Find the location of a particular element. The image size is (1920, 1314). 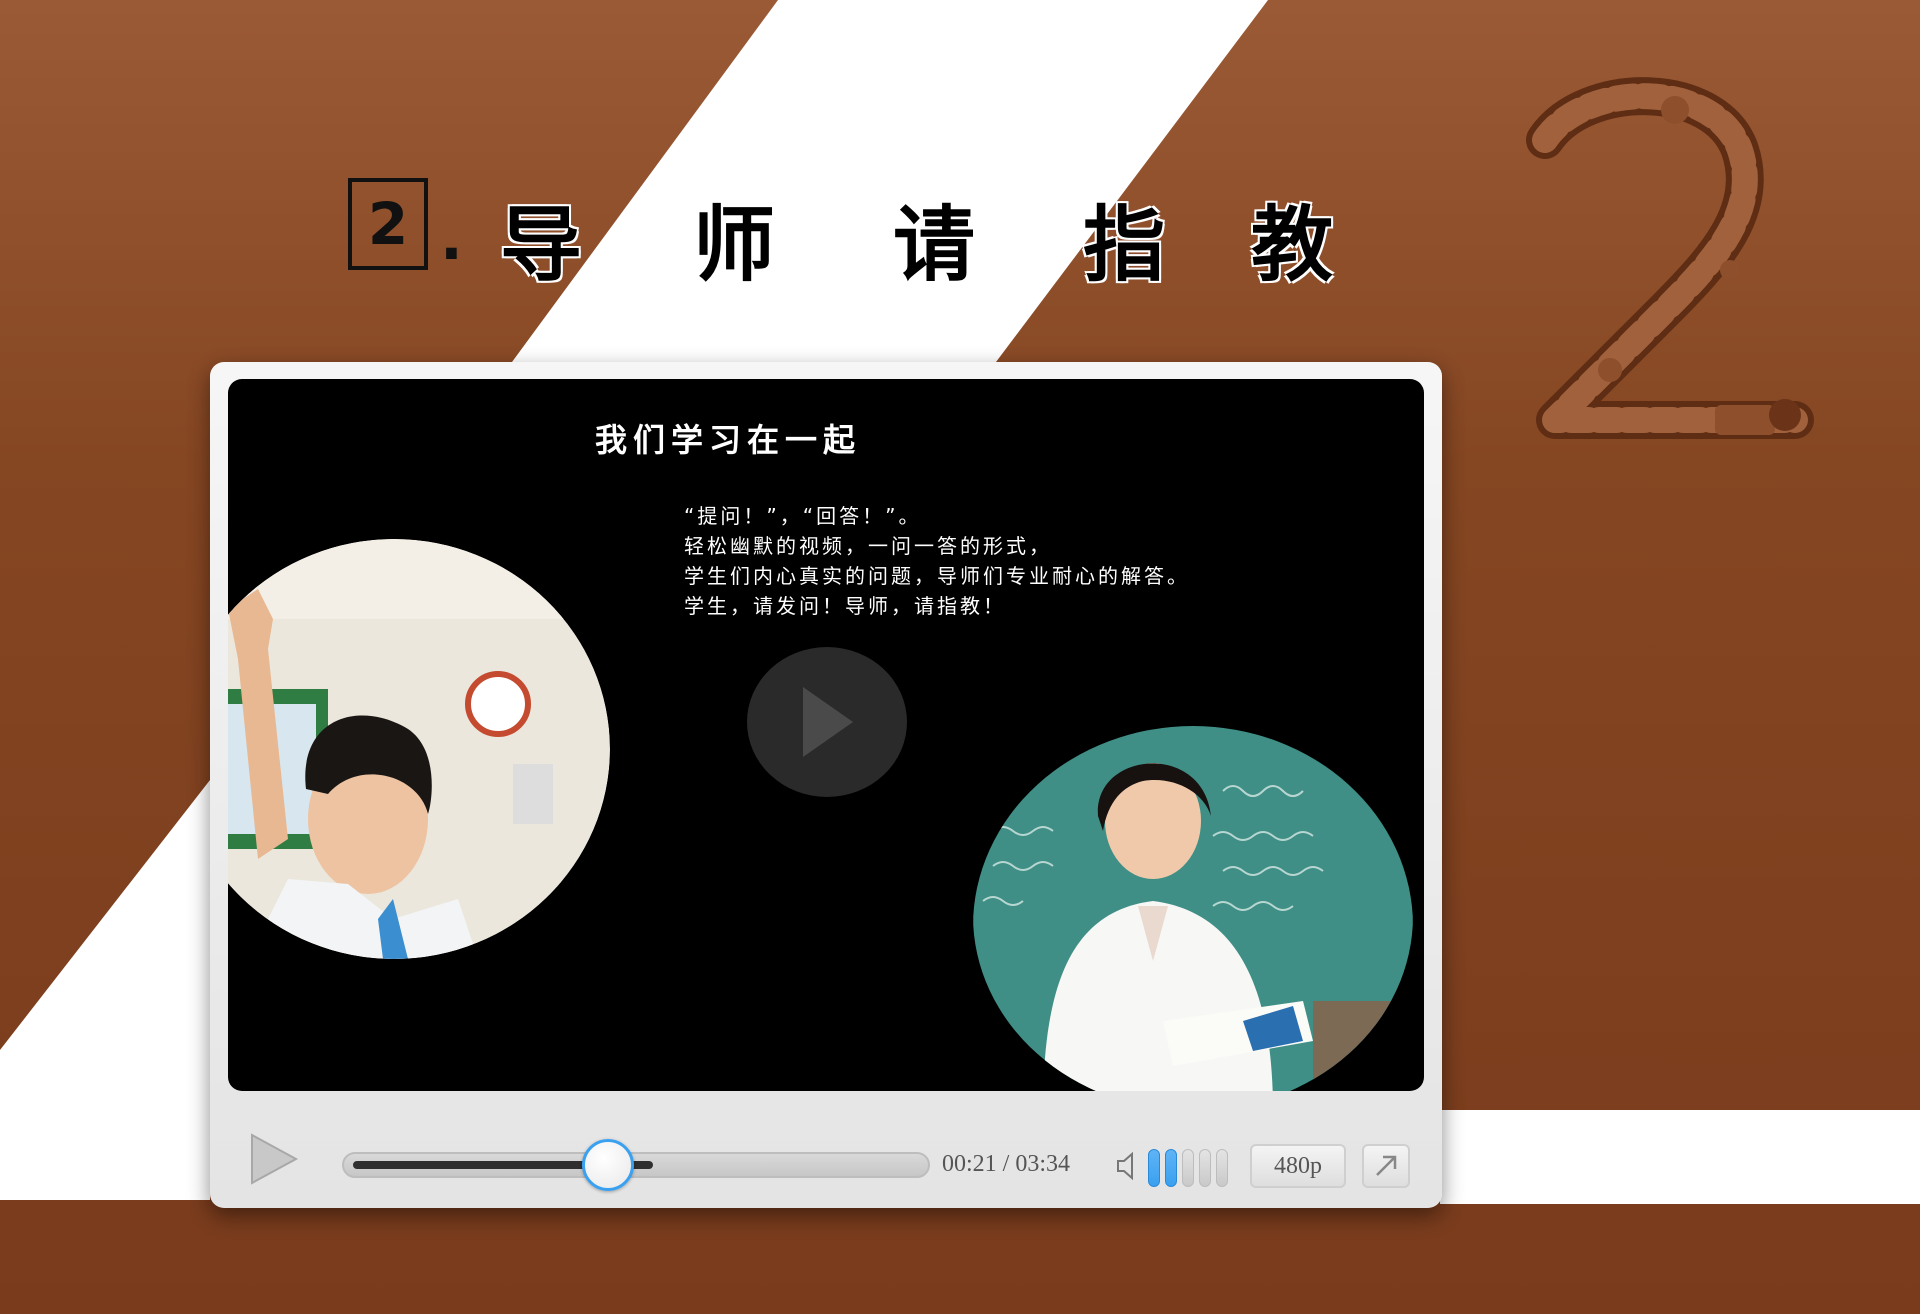

fullscreen-button is located at coordinates (1386, 1166).